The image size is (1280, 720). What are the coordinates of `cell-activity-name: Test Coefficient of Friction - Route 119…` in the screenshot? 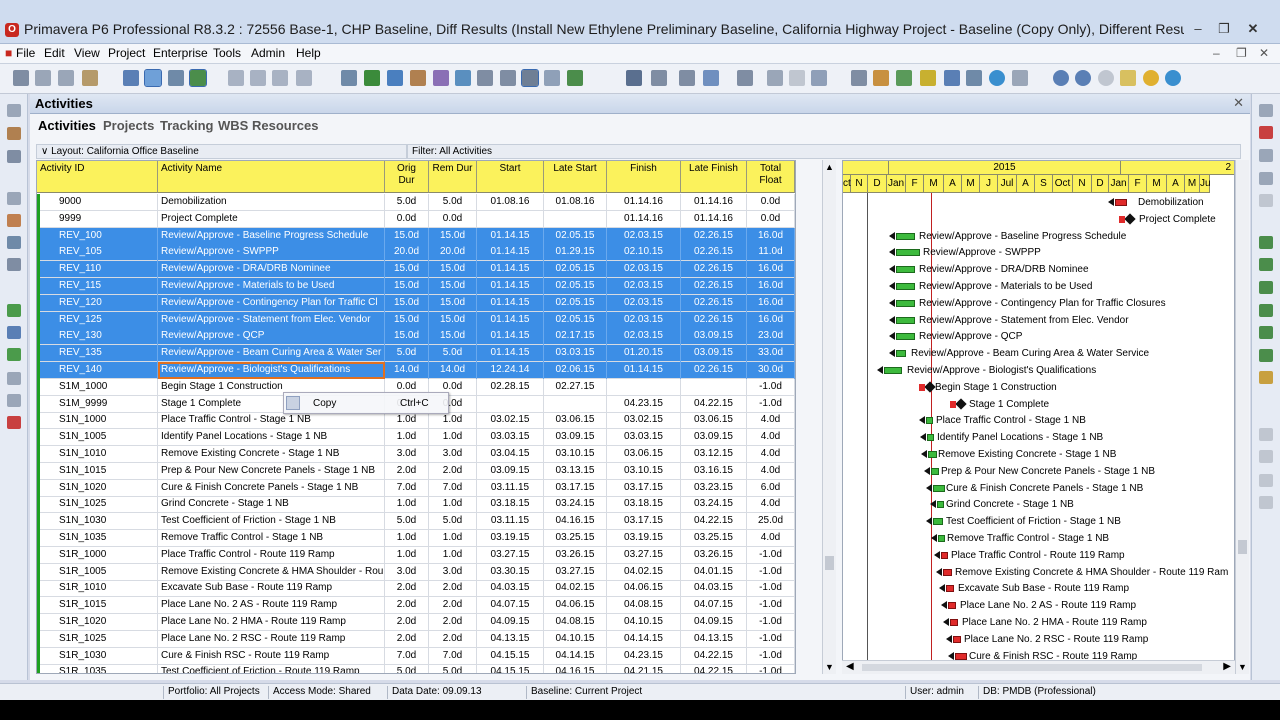 It's located at (271, 668).